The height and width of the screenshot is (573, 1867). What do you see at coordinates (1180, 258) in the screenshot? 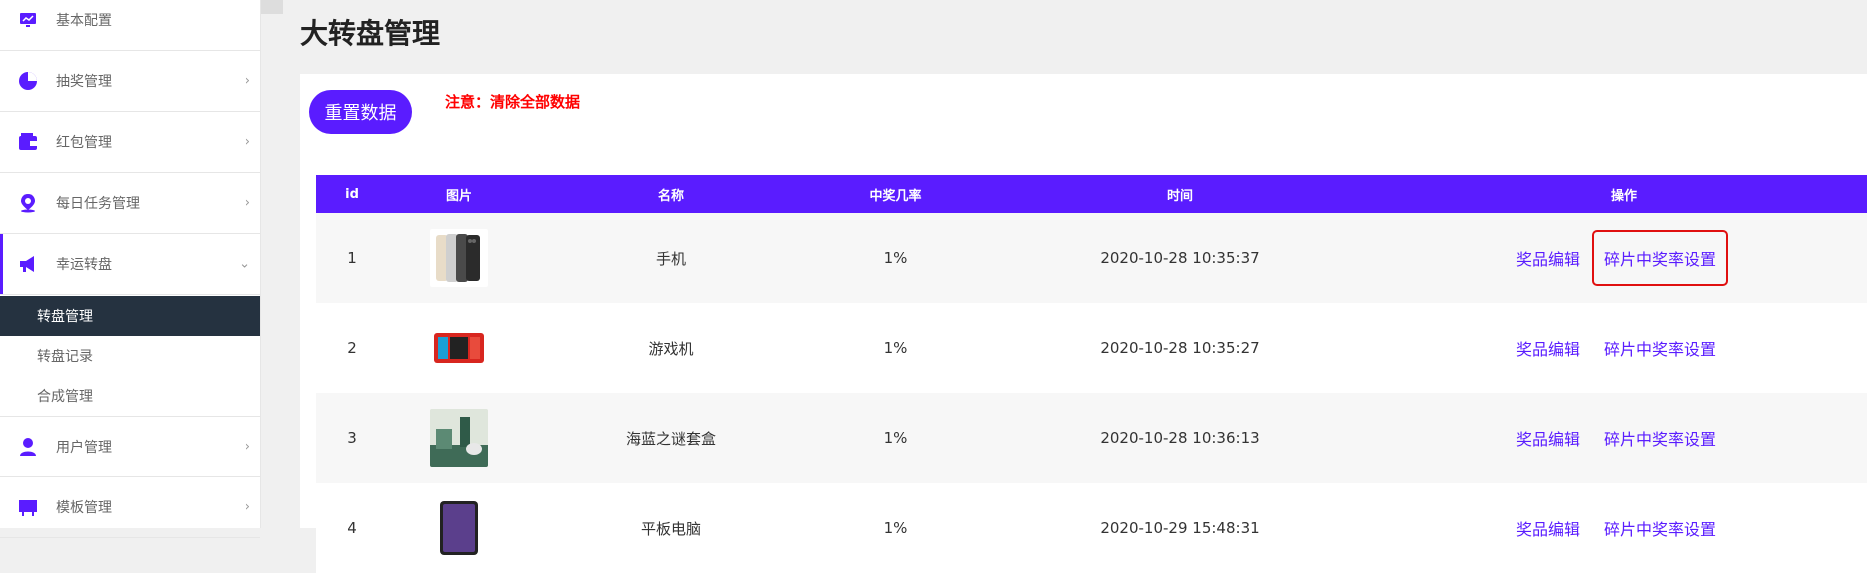
I see `cell-time: 2020-10-28 10:35:37` at bounding box center [1180, 258].